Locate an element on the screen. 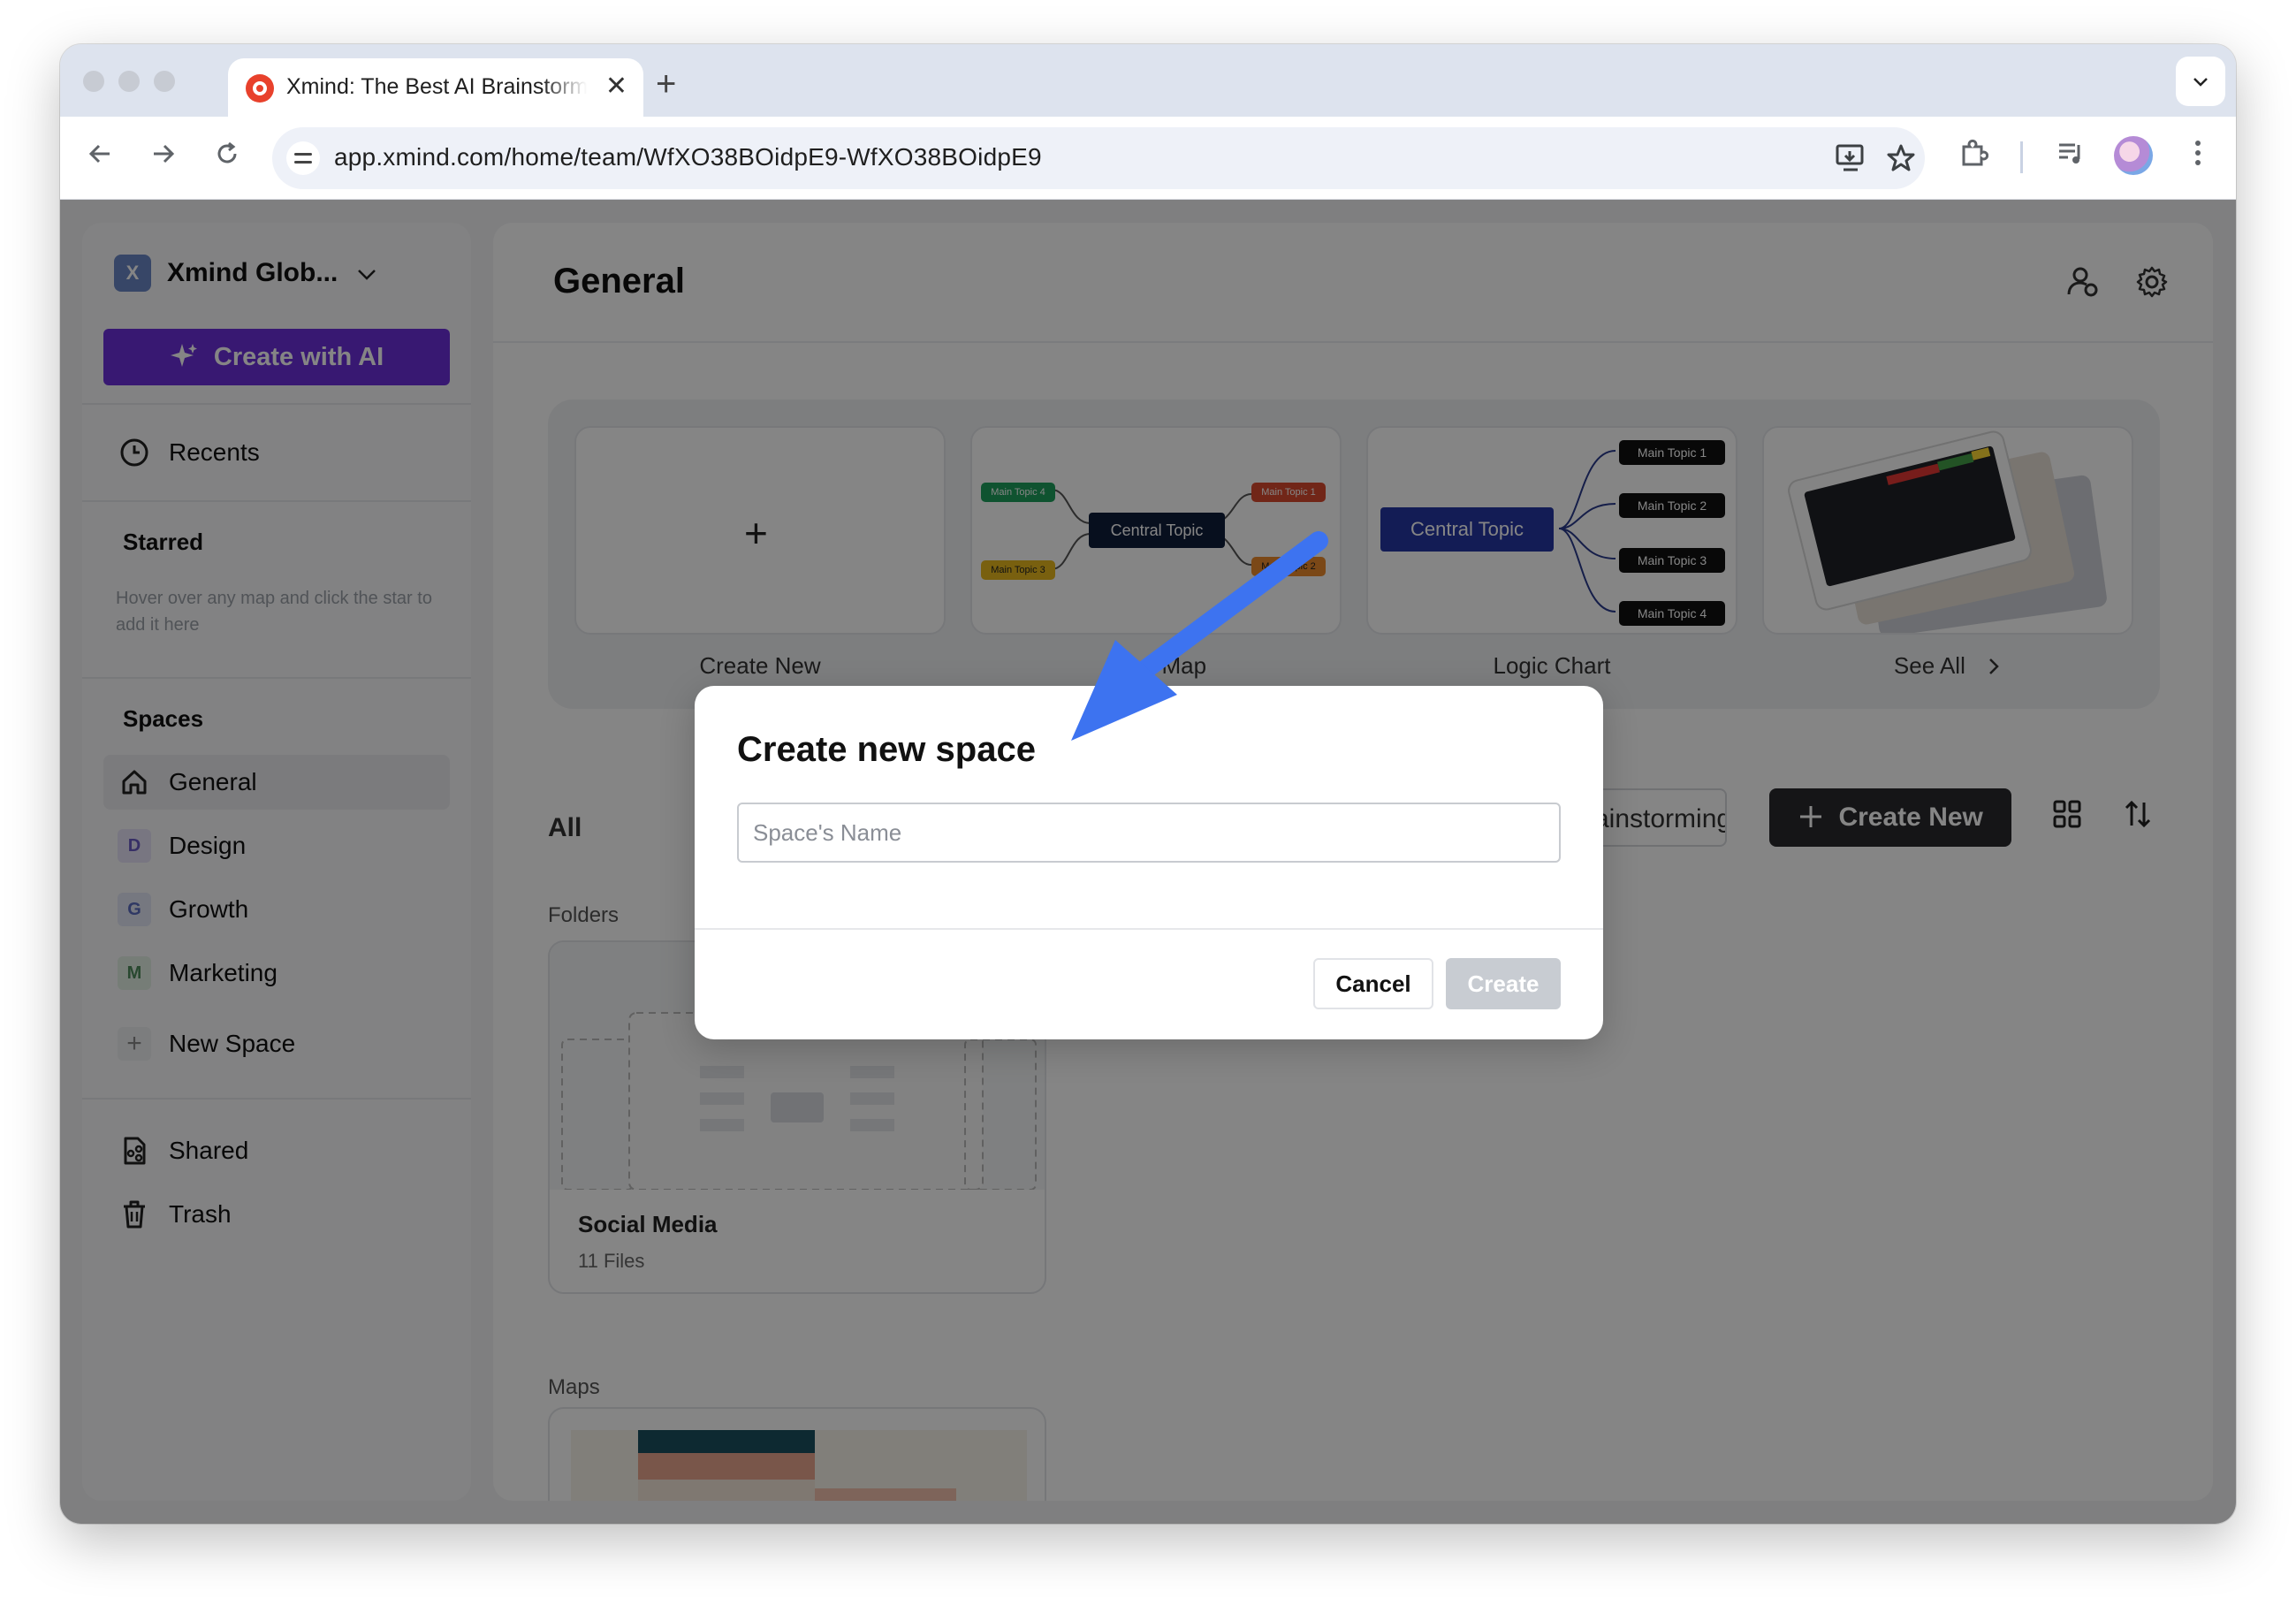  tab-close-icon: ✕ is located at coordinates (616, 87).